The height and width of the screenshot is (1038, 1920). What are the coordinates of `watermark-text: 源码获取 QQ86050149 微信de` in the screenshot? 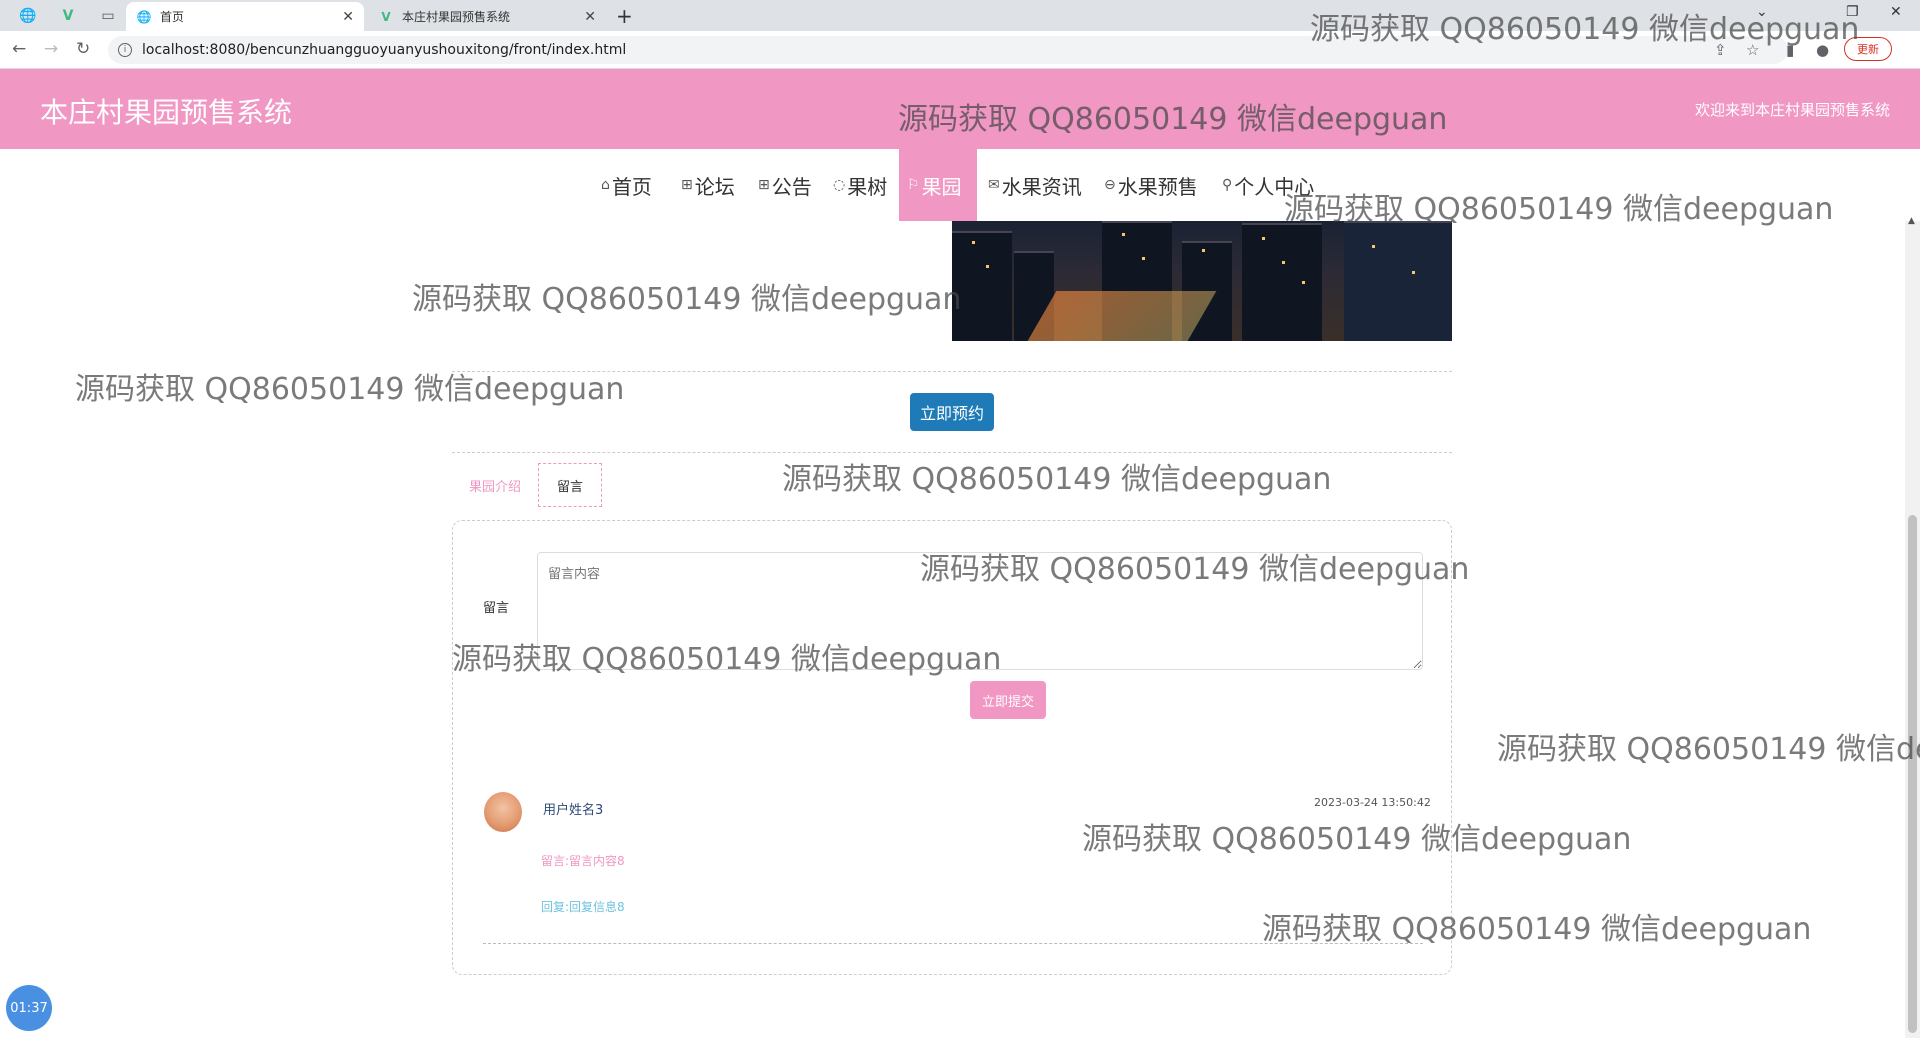 It's located at (1708, 749).